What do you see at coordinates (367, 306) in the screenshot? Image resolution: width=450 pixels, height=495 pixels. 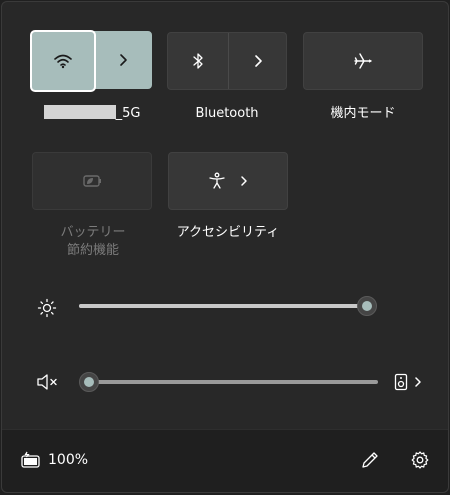 I see `brightness-slider-thumb` at bounding box center [367, 306].